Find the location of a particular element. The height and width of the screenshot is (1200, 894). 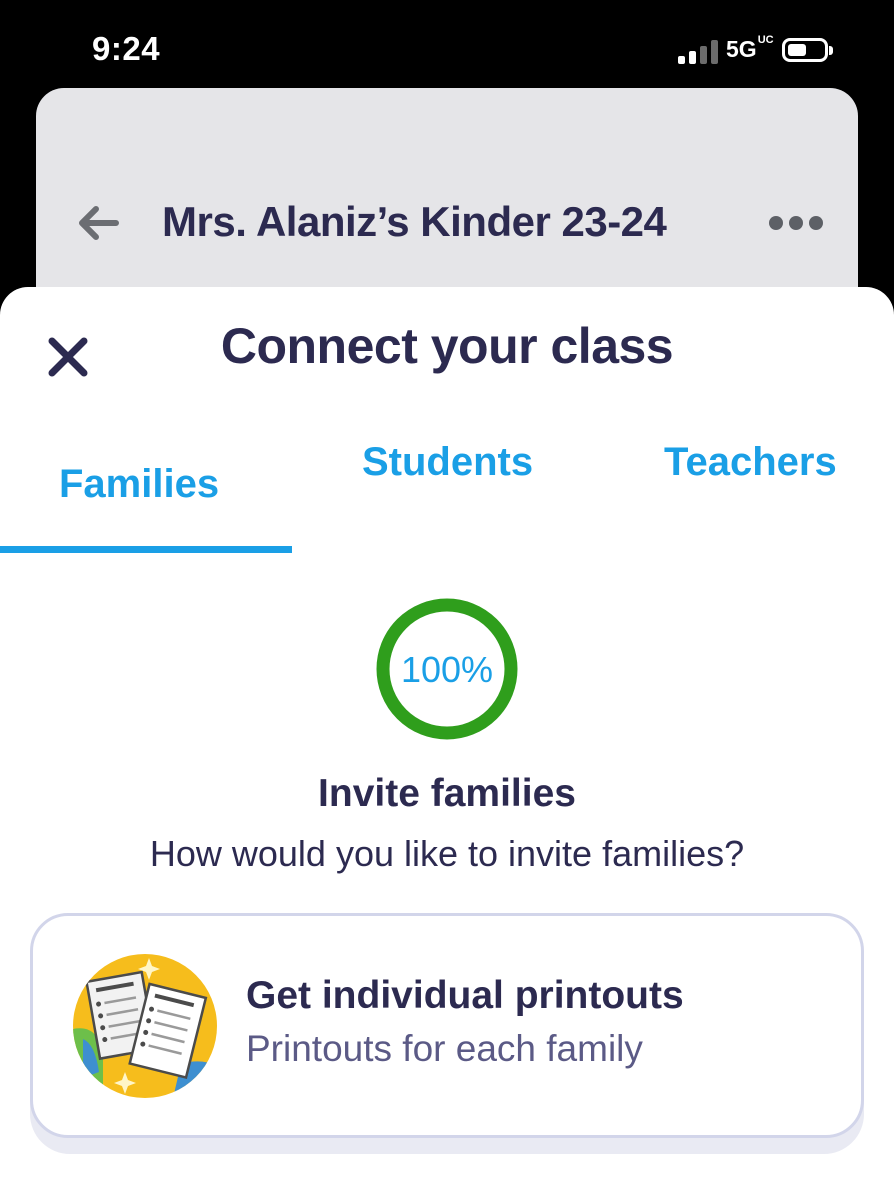

progress-label: 100% is located at coordinates (447, 669).